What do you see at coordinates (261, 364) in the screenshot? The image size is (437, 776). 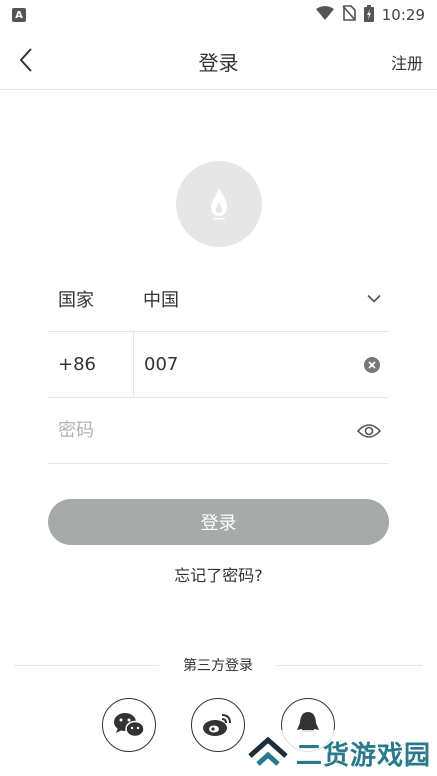 I see `phone-input` at bounding box center [261, 364].